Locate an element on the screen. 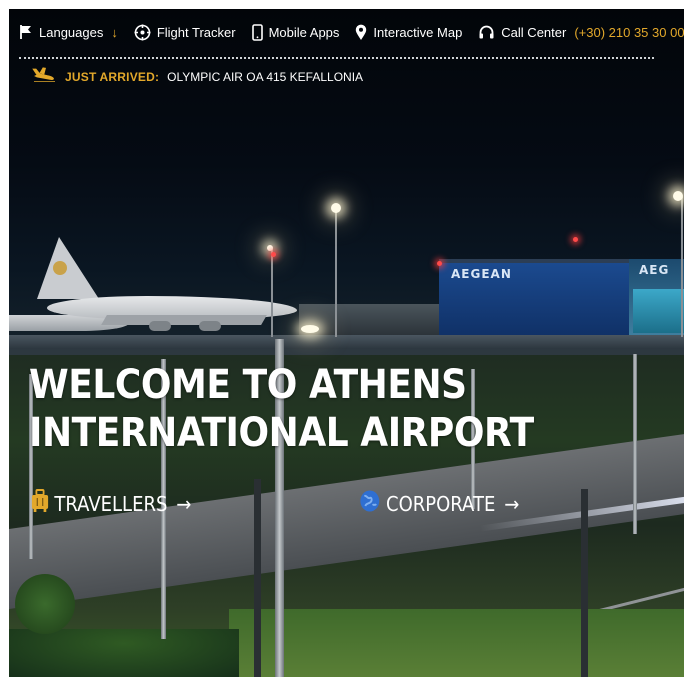 The image size is (691, 684). arrow-down-icon: ↓ is located at coordinates (114, 32).